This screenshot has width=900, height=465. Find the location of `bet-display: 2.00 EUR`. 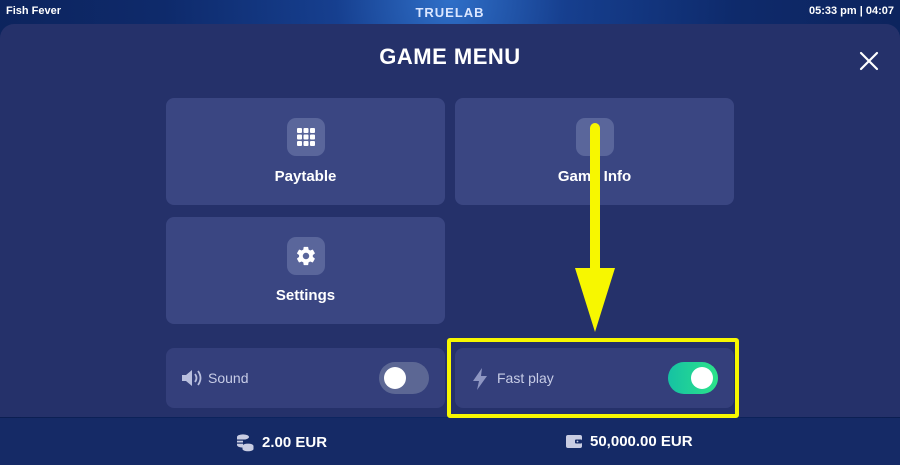

bet-display: 2.00 EUR is located at coordinates (281, 442).